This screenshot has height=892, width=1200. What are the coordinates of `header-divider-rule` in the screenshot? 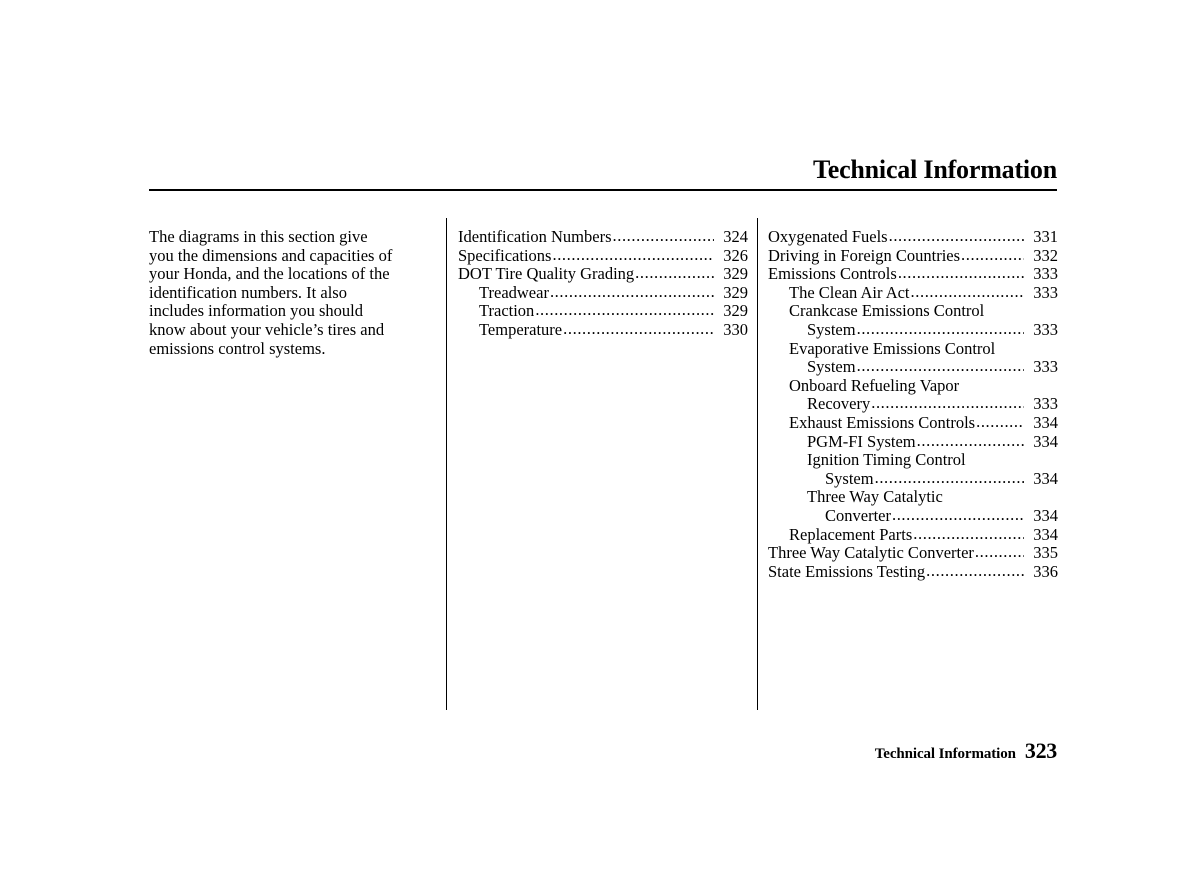 It's located at (603, 190).